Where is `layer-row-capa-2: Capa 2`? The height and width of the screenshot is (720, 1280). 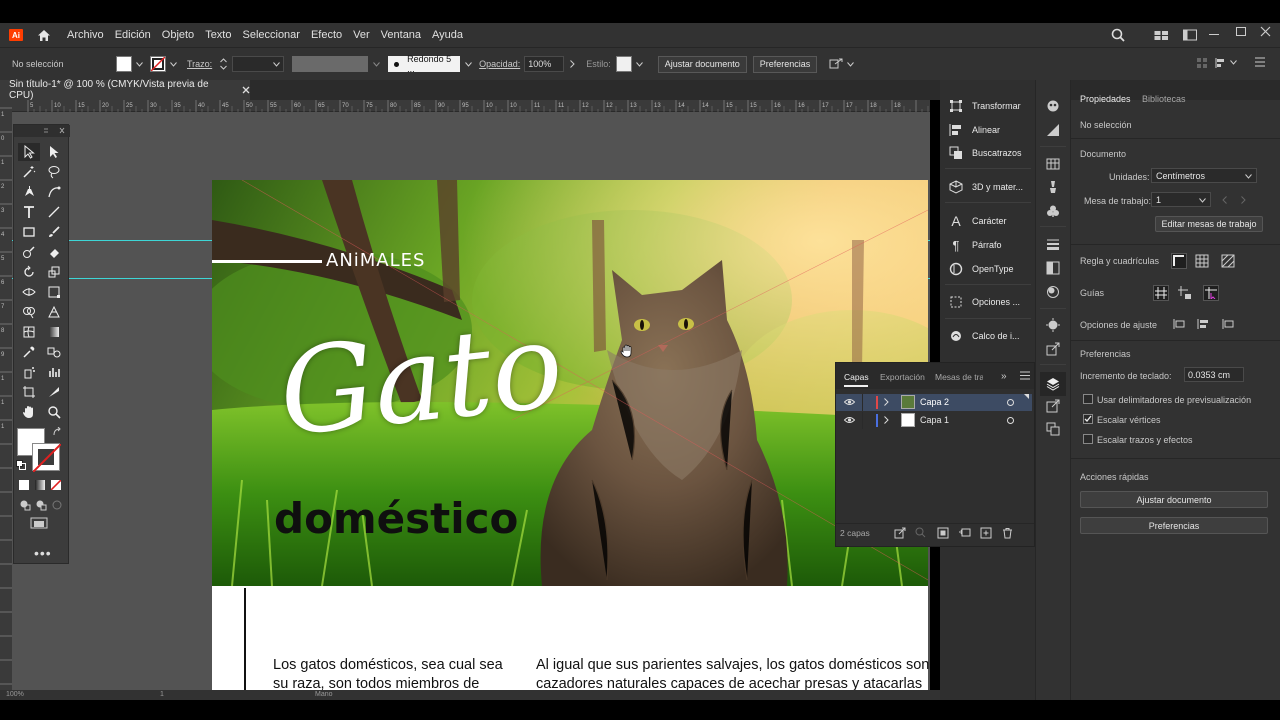
layer-row-capa-2: Capa 2 is located at coordinates (934, 402).